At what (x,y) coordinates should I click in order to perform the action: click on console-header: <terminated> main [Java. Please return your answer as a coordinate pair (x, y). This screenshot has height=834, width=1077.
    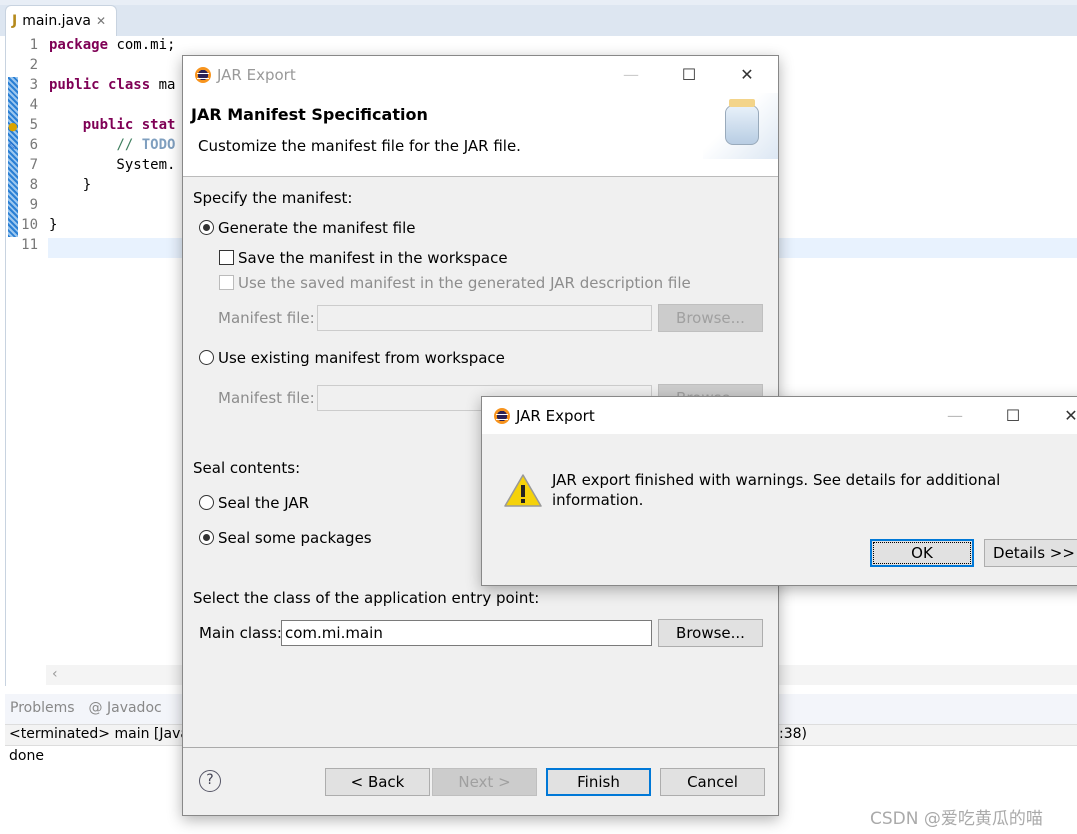
    Looking at the image, I should click on (99, 734).